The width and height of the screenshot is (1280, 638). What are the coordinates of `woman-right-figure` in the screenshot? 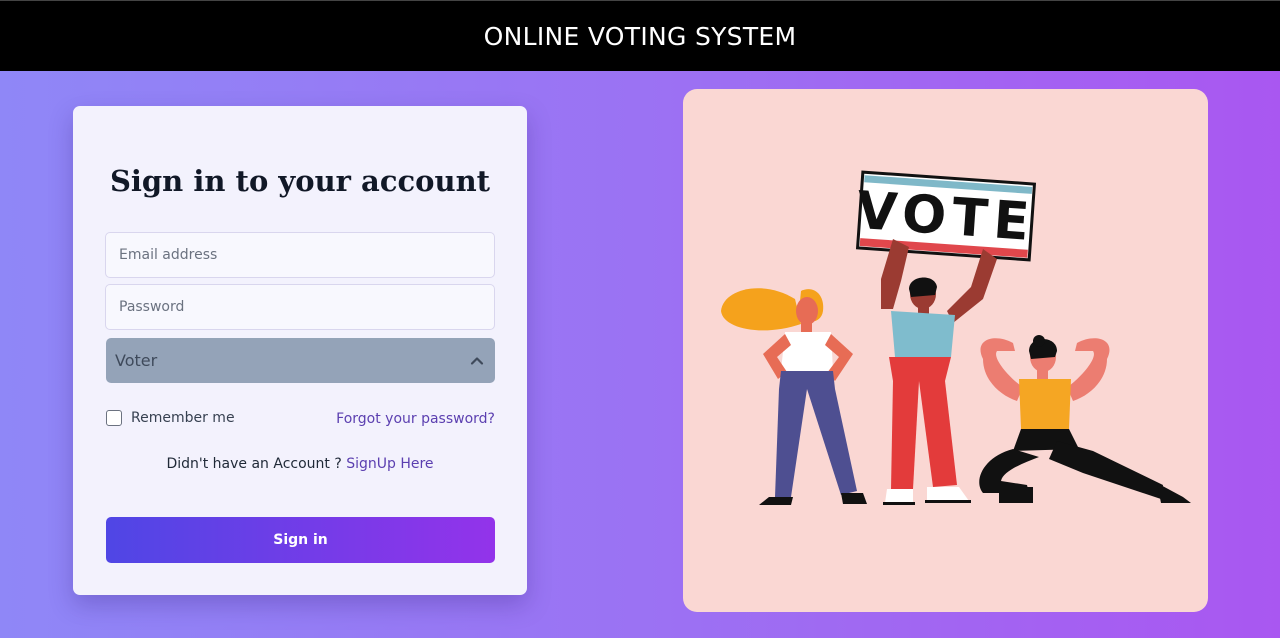 It's located at (1085, 419).